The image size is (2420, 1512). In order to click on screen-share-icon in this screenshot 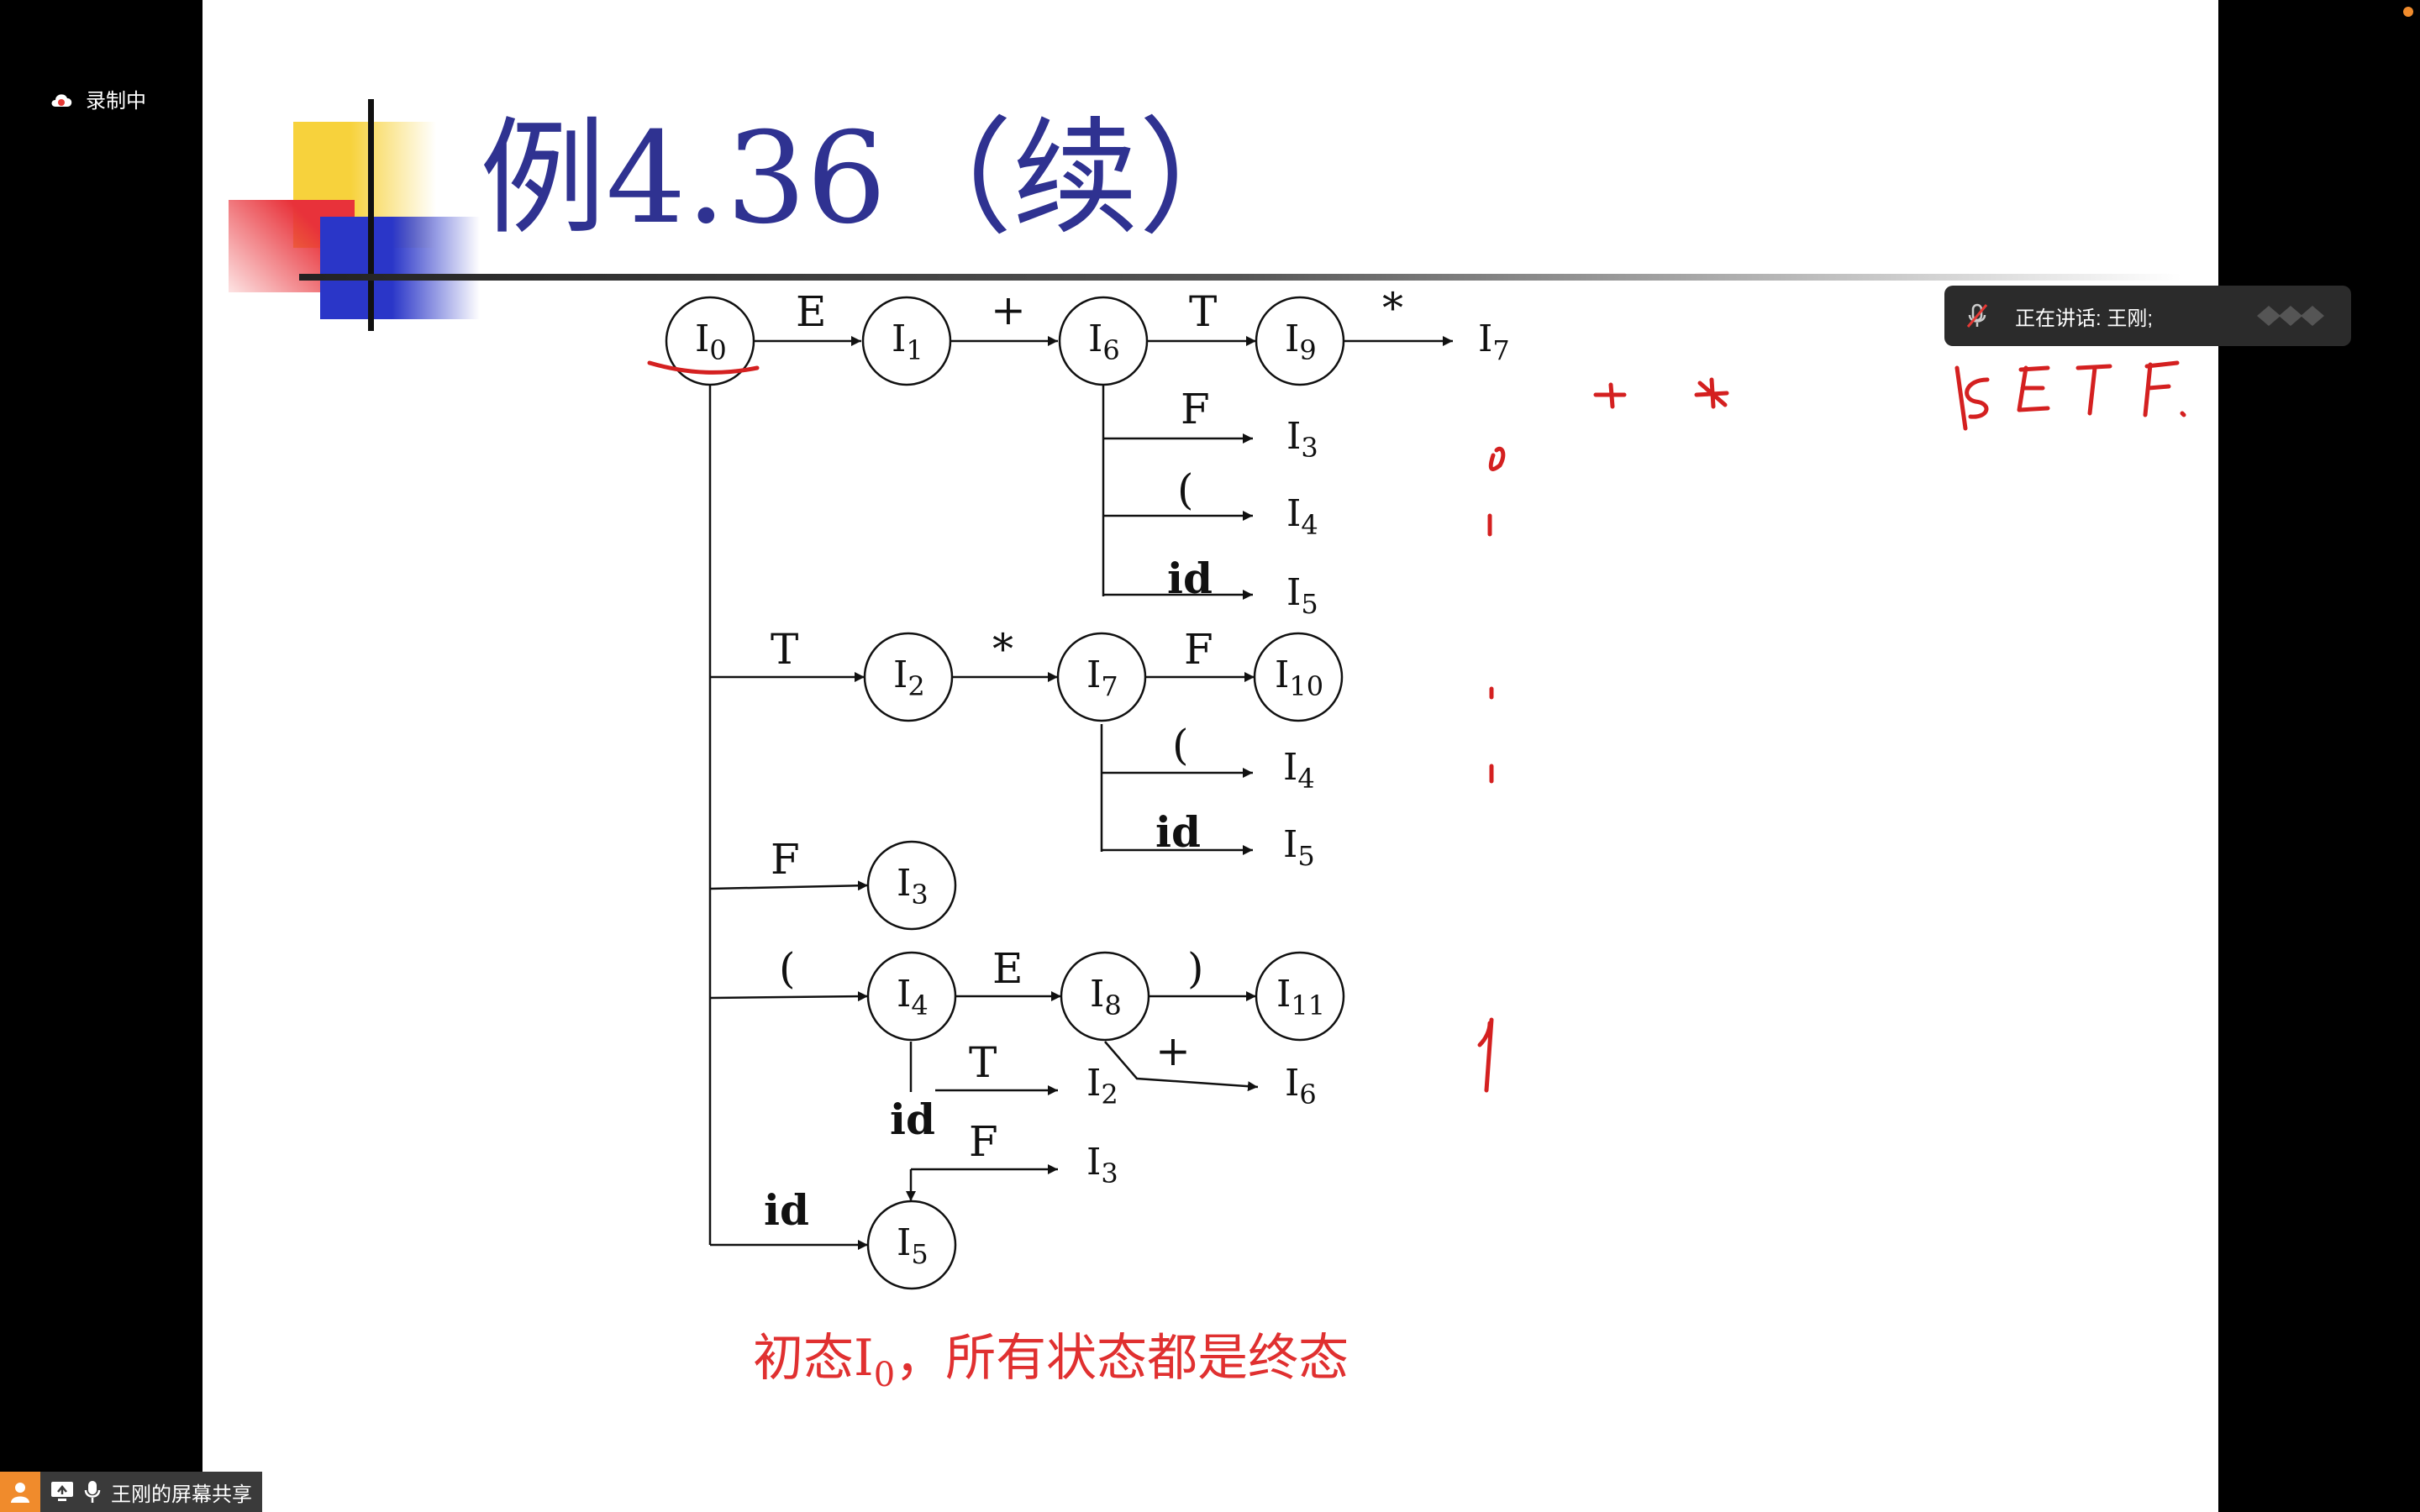, I will do `click(62, 1491)`.